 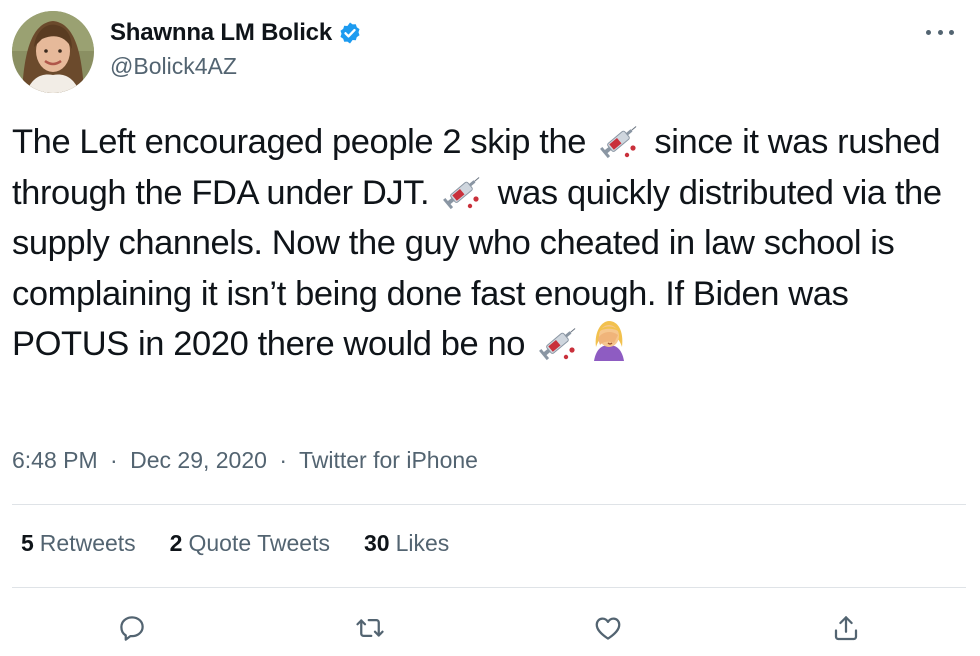 What do you see at coordinates (236, 49) in the screenshot?
I see `author-names: Shawnna LM Bolick @Bolick4AZ` at bounding box center [236, 49].